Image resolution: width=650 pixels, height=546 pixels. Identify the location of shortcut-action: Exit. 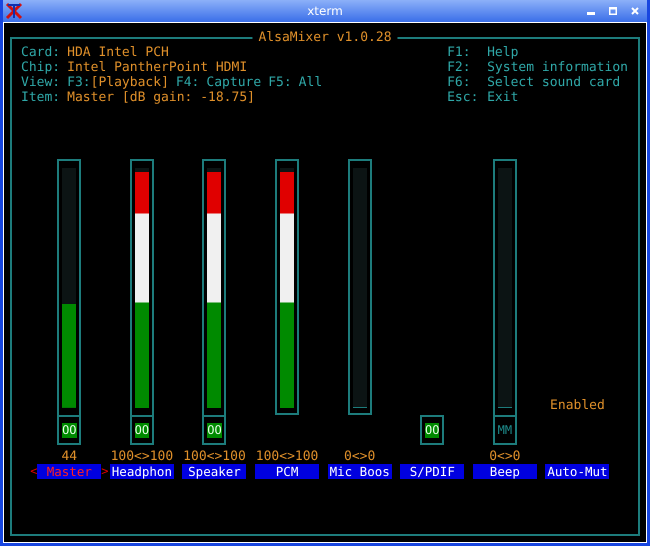
(502, 97).